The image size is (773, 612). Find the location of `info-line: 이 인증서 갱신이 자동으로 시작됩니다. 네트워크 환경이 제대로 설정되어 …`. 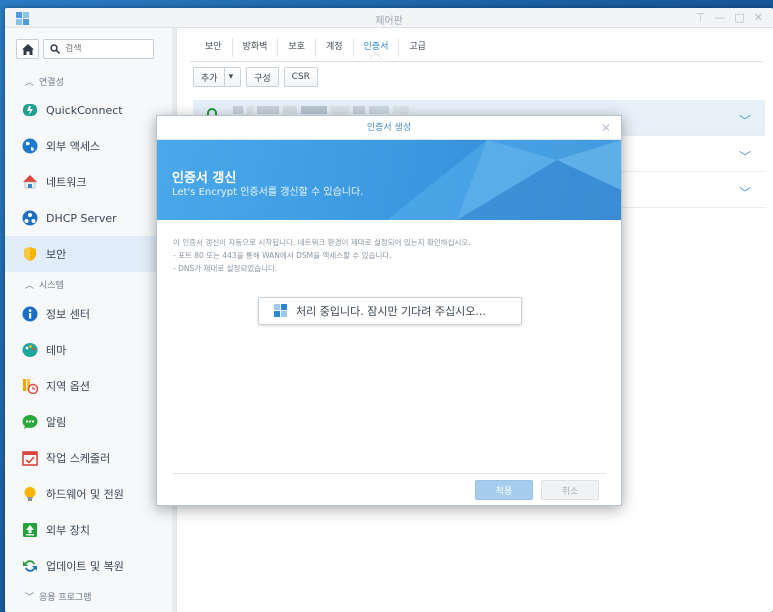

info-line: 이 인증서 갱신이 자동으로 시작됩니다. 네트워크 환경이 제대로 설정되어 … is located at coordinates (322, 242).